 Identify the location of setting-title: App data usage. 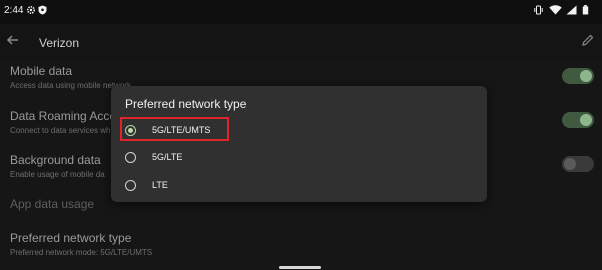
(52, 204).